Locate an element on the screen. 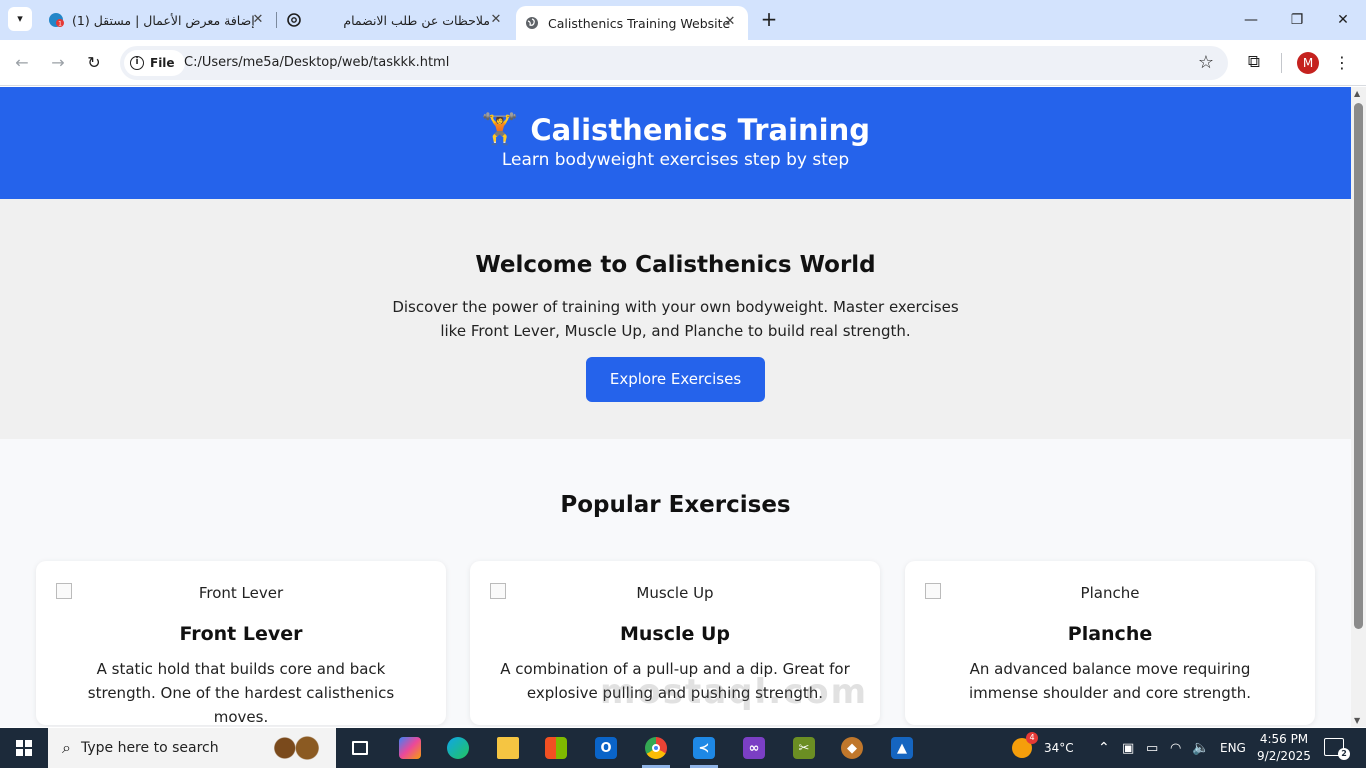  svg-text: 1 is located at coordinates (60, 24).